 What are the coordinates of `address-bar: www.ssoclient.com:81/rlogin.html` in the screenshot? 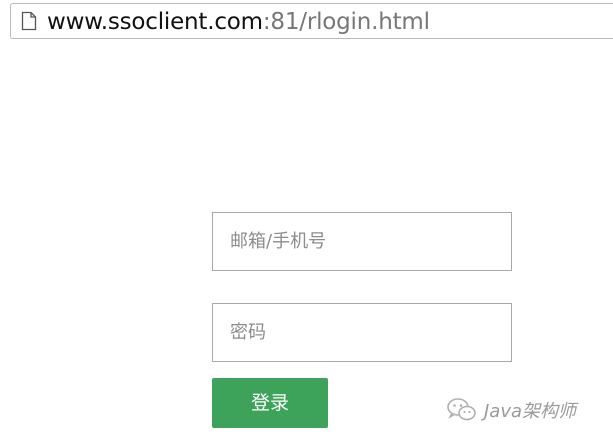 It's located at (311, 21).